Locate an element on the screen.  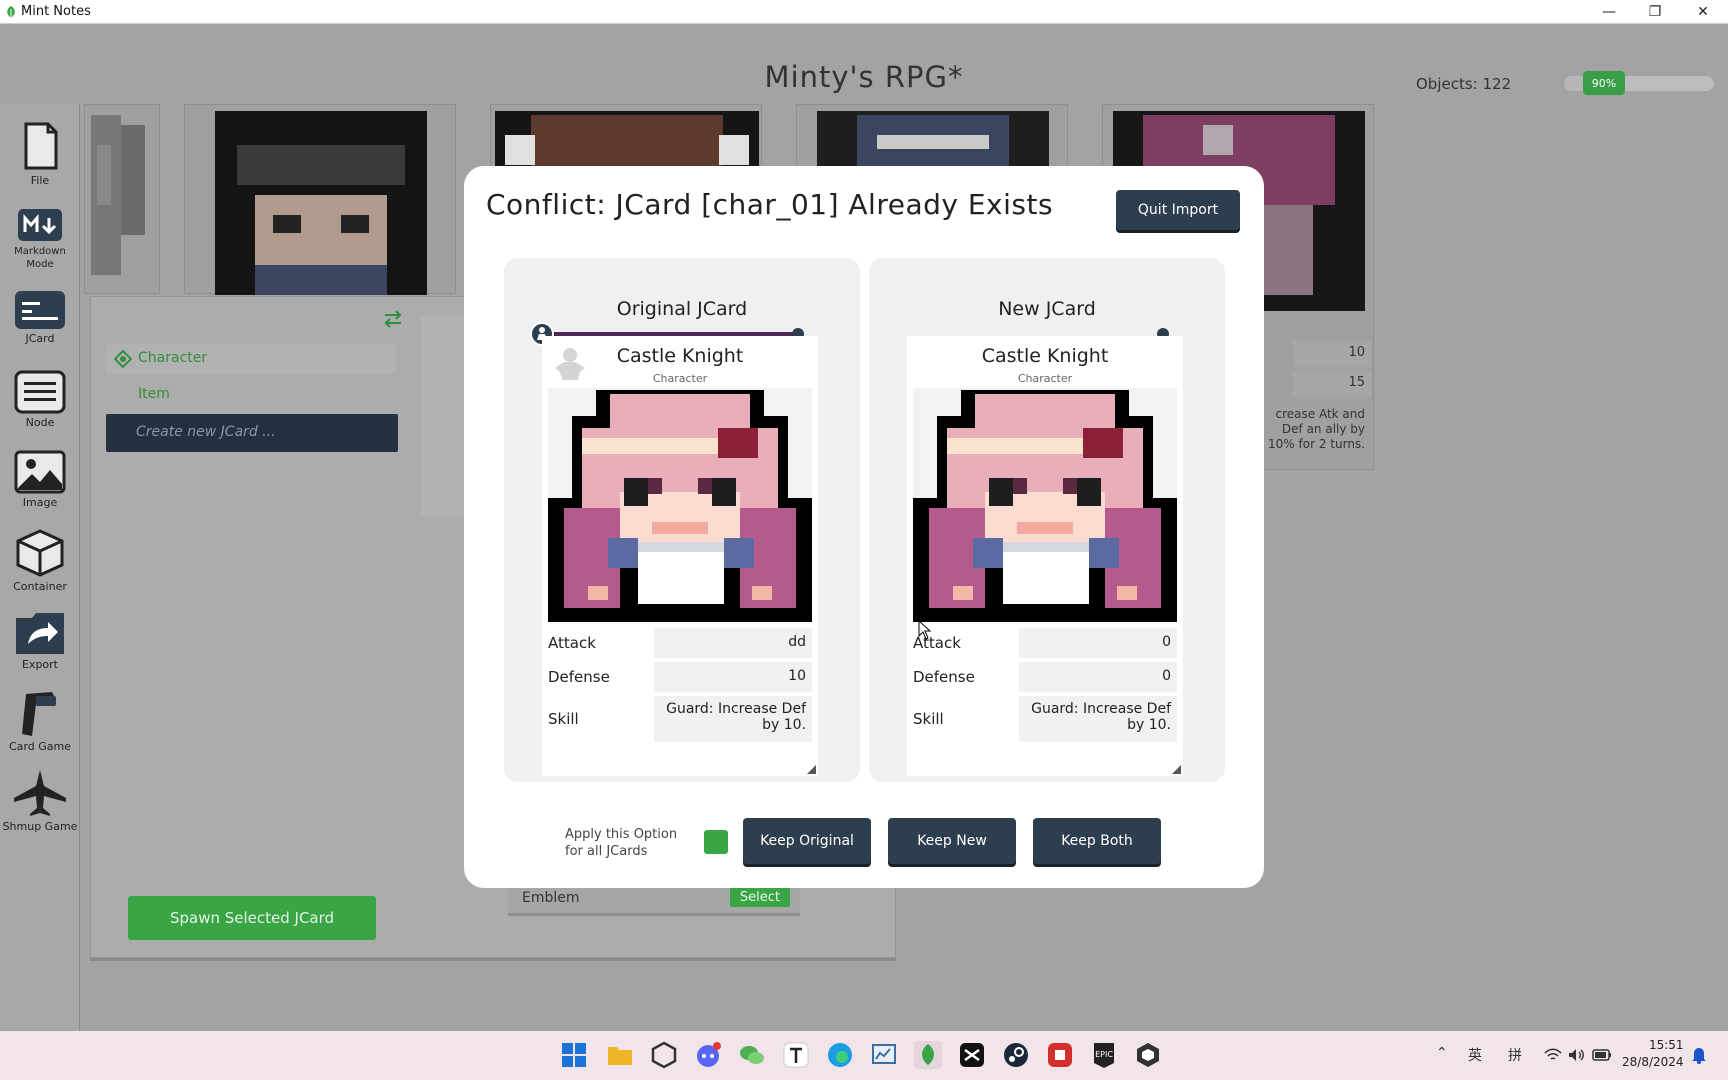
defense-input: 10 is located at coordinates (733, 677).